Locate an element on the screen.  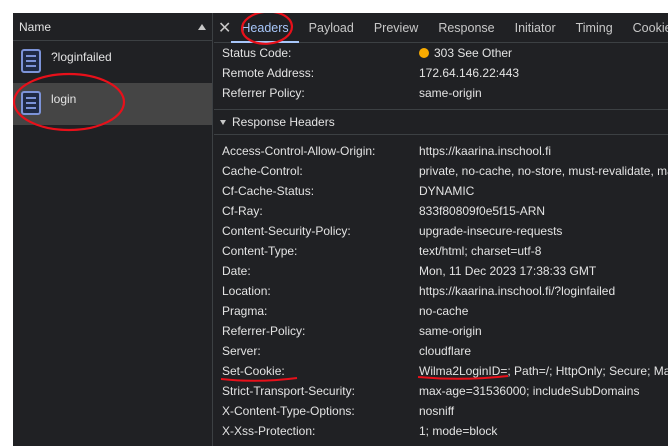
header-value: 303 See Other is located at coordinates (473, 53).